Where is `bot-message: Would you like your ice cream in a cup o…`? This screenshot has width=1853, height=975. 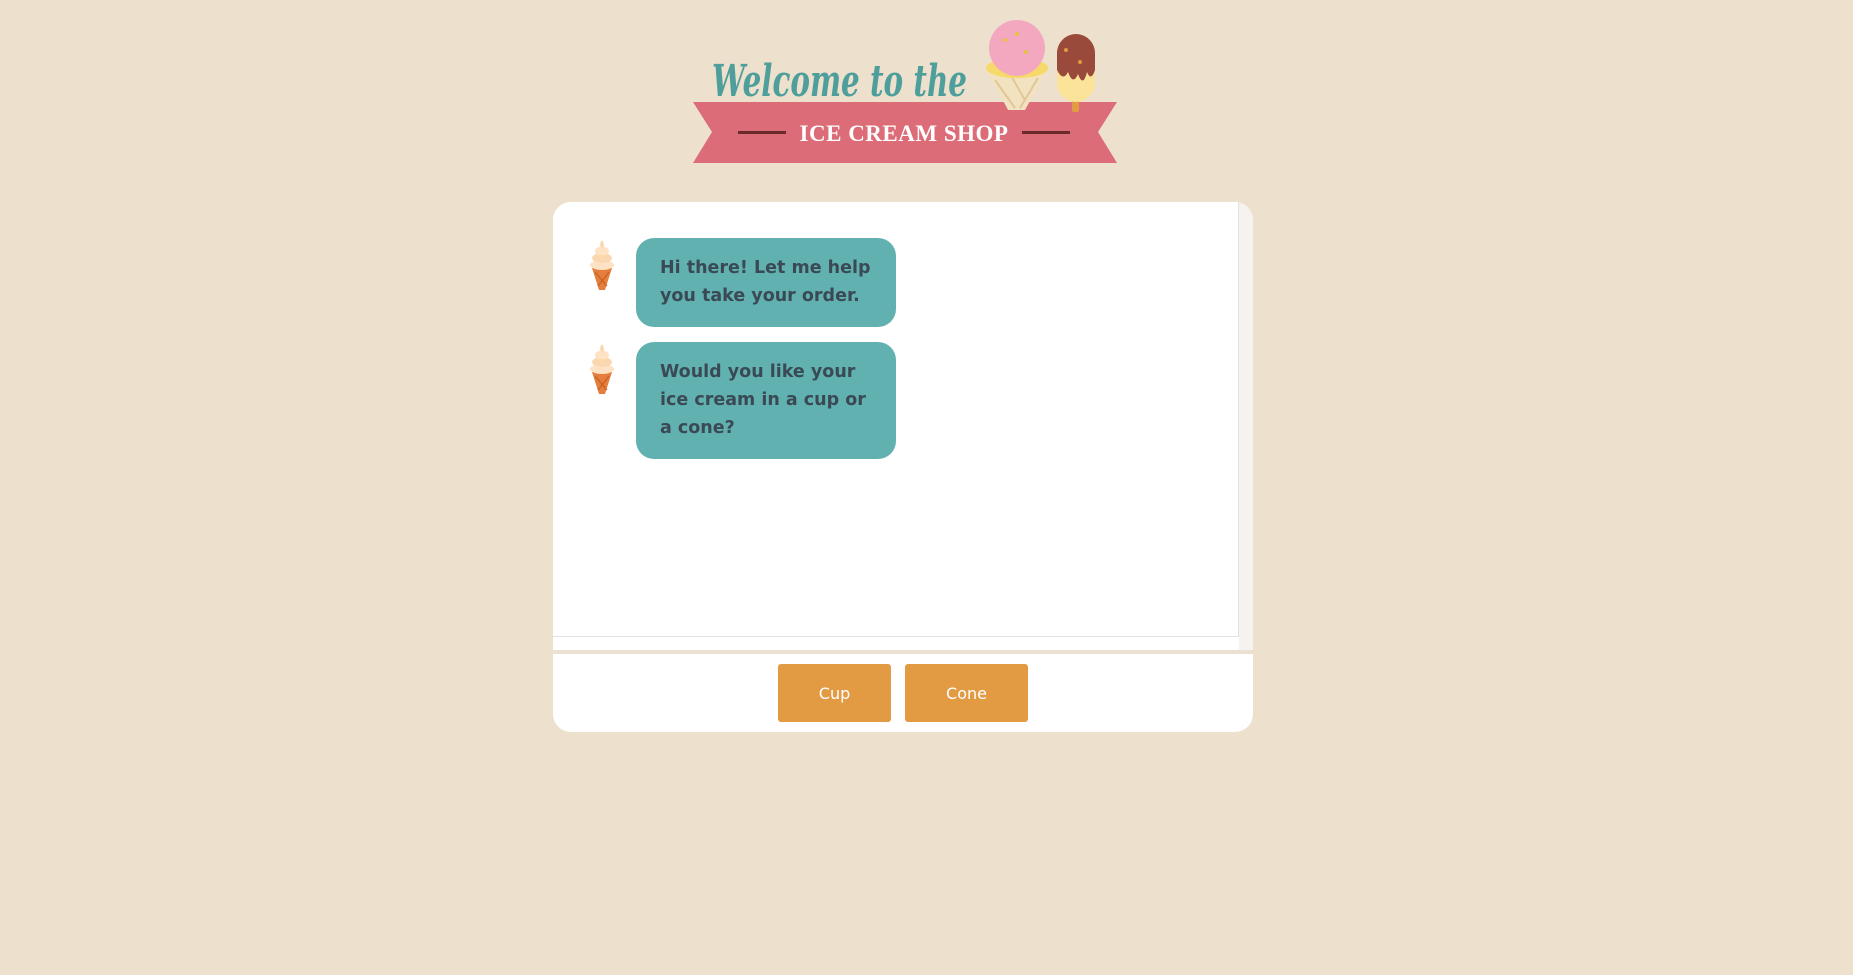
bot-message: Would you like your ice cream in a cup o… is located at coordinates (740, 400).